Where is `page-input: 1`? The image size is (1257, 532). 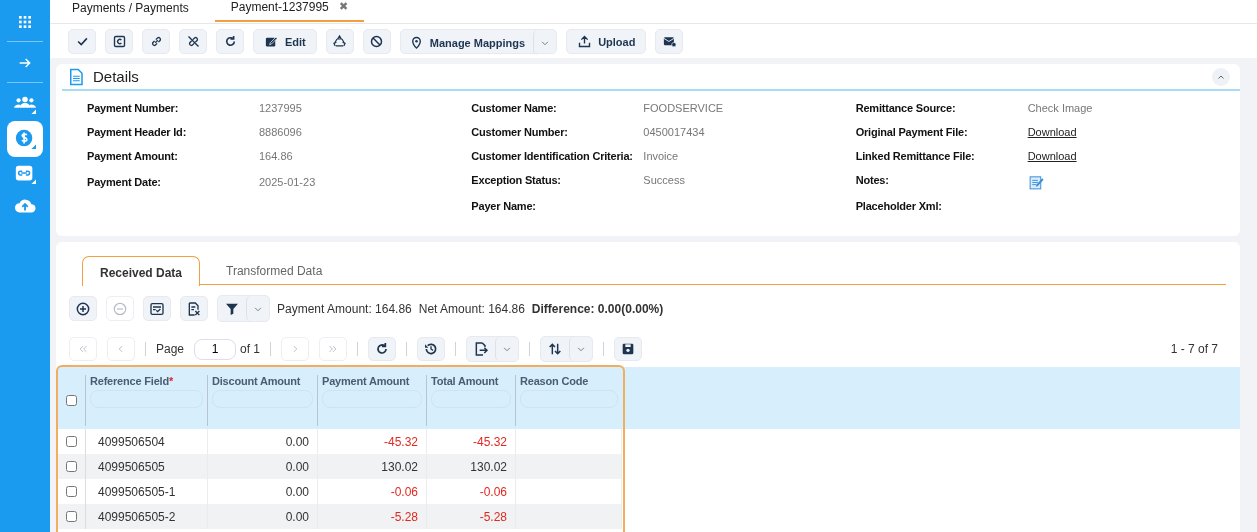 page-input: 1 is located at coordinates (215, 349).